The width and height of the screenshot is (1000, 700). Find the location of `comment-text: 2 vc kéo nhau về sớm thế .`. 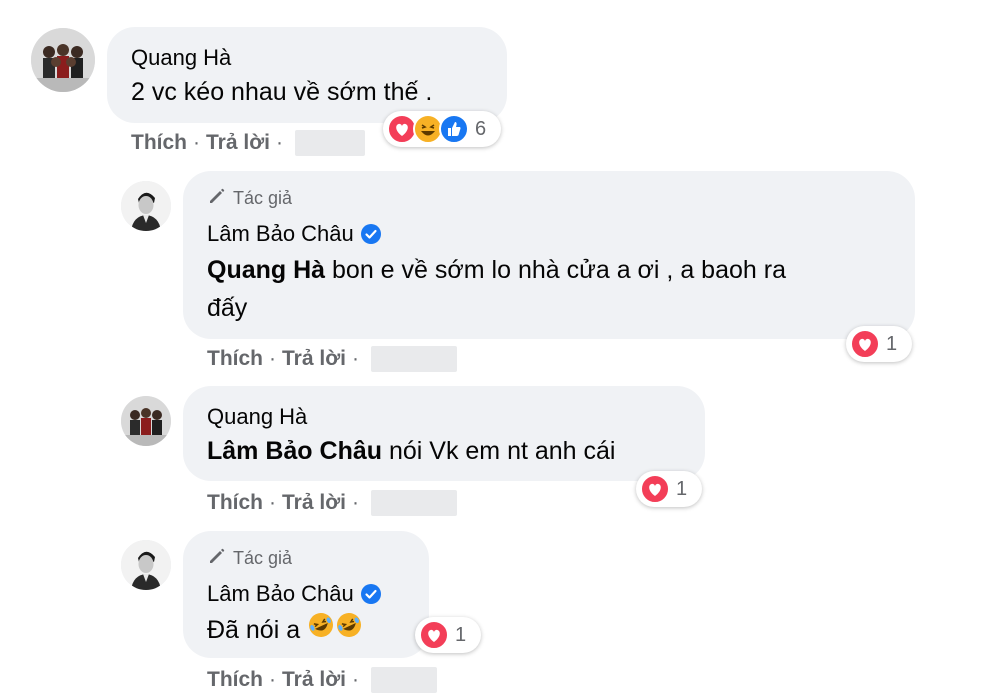

comment-text: 2 vc kéo nhau về sớm thế . is located at coordinates (282, 92).